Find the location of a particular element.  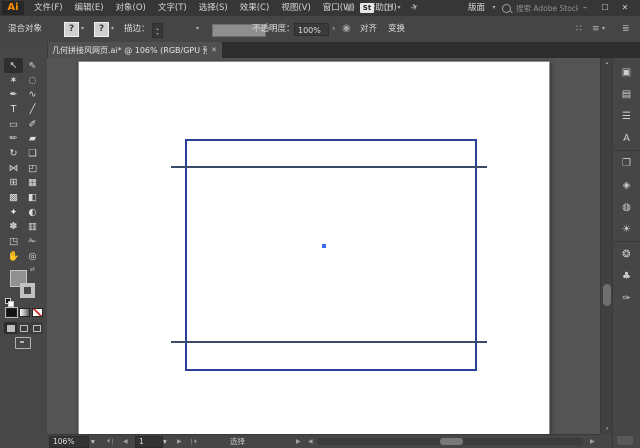

align-button: 对齐 is located at coordinates (368, 29).